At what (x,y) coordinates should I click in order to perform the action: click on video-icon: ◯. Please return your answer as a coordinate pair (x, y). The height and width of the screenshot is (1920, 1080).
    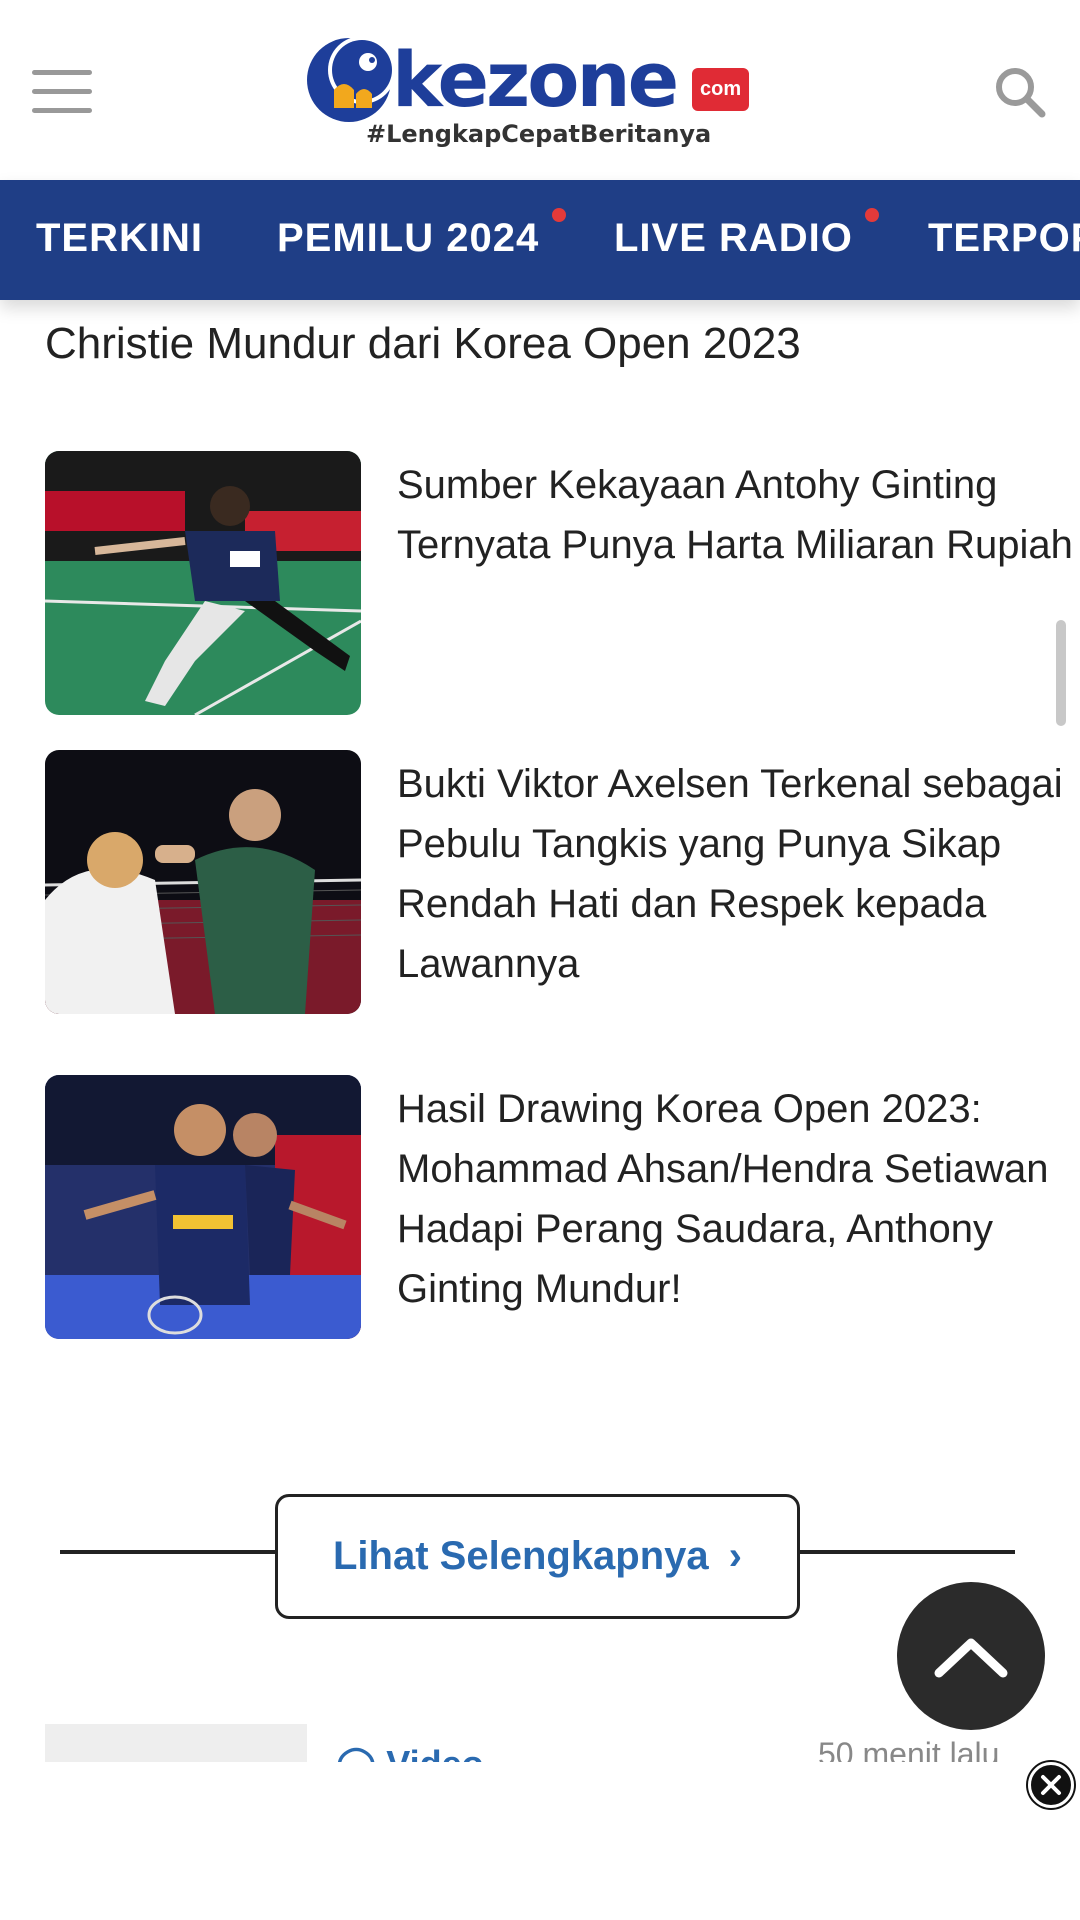
    Looking at the image, I should click on (361, 1754).